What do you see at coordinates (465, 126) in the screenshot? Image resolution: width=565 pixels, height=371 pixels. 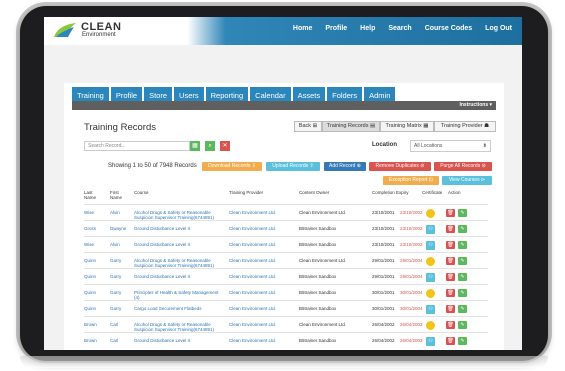 I see `training-provider-button: Training Provider ☗` at bounding box center [465, 126].